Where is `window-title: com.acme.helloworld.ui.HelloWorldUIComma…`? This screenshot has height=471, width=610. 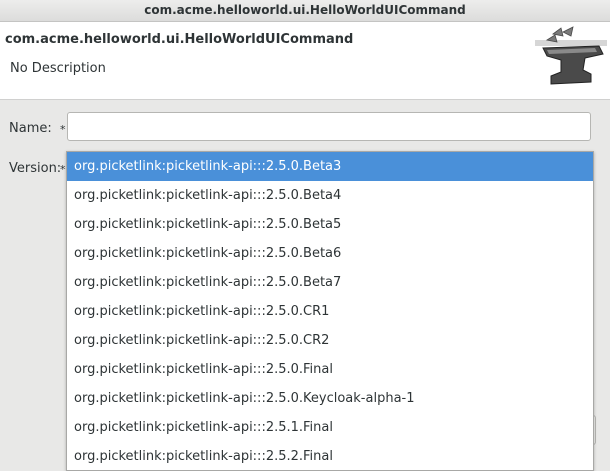 window-title: com.acme.helloworld.ui.HelloWorldUIComma… is located at coordinates (305, 10).